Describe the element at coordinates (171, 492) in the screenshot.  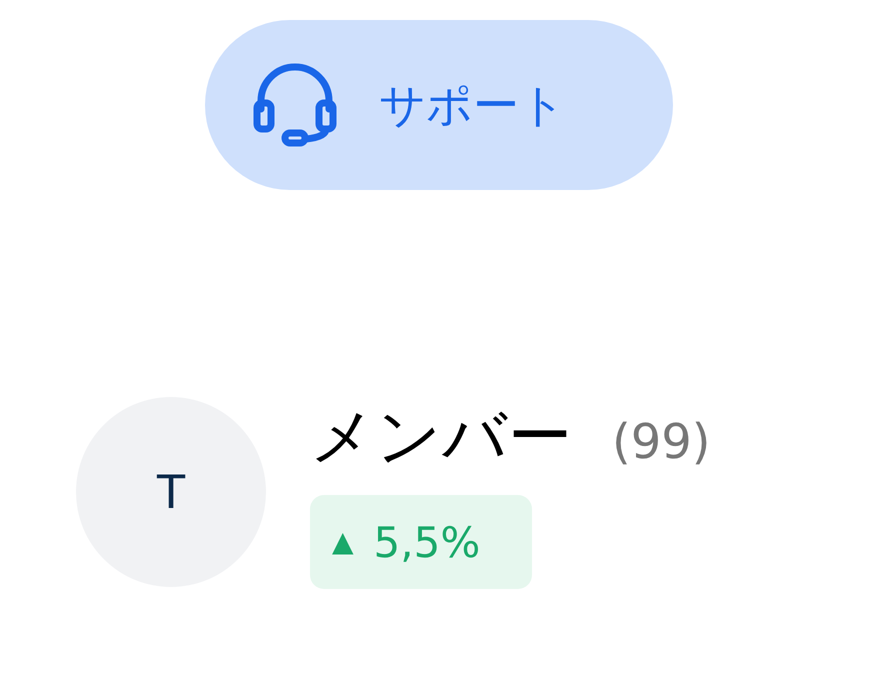
I see `avatar: T` at that location.